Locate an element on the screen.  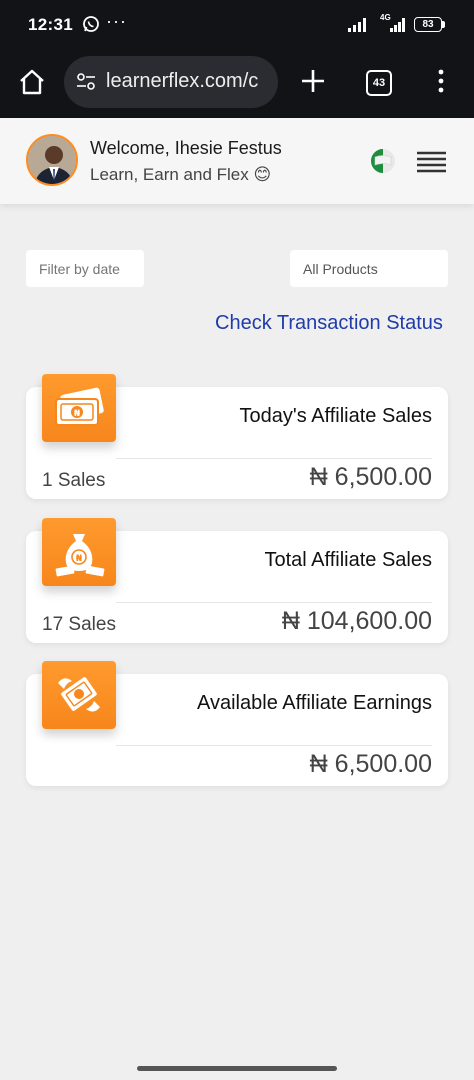
tab-count: 43 is located at coordinates (379, 83).